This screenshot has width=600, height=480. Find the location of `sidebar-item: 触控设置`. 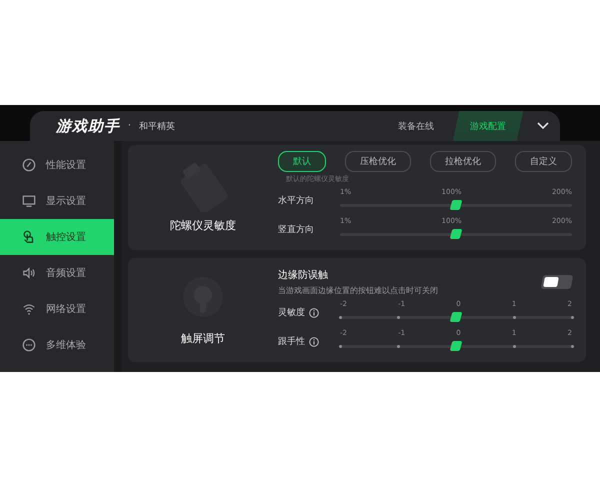

sidebar-item: 触控设置 is located at coordinates (57, 237).